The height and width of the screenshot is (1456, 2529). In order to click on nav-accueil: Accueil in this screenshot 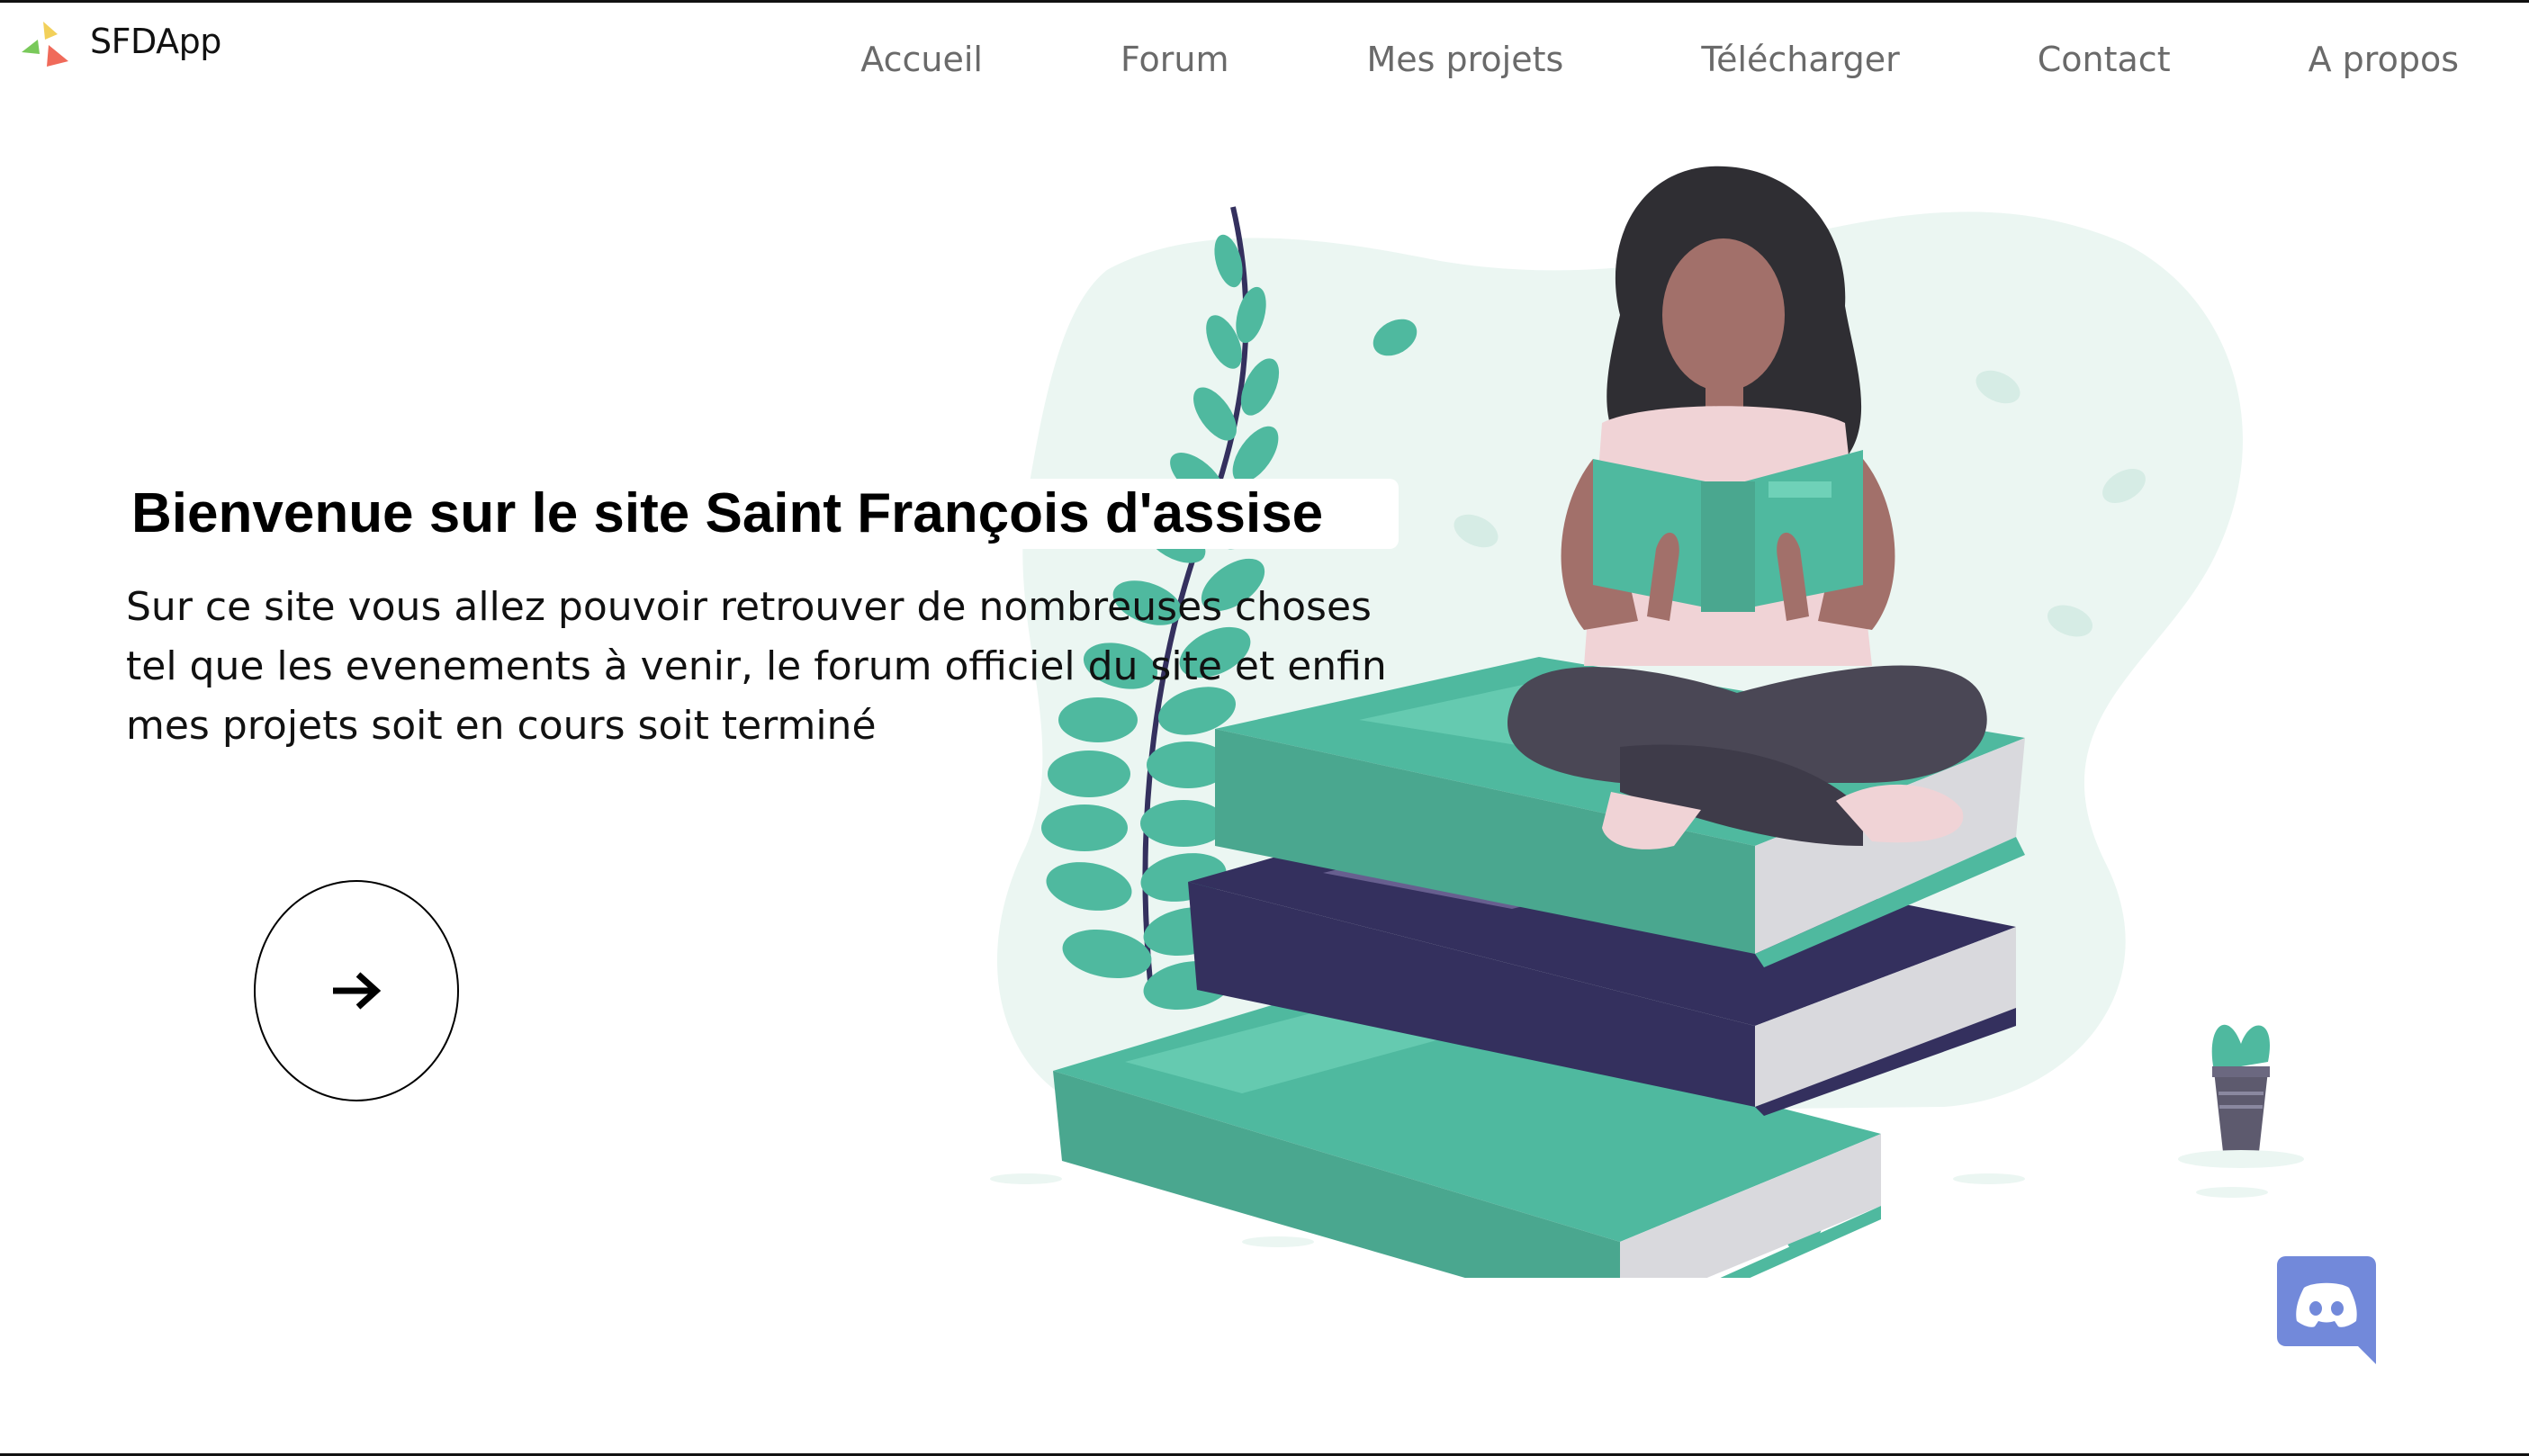, I will do `click(921, 59)`.